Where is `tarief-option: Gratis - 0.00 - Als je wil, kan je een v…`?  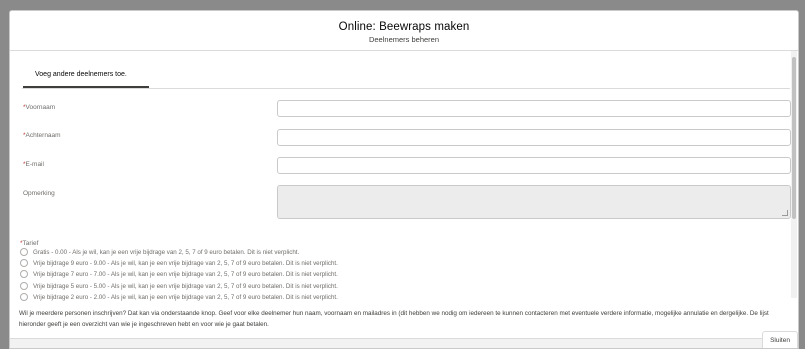
tarief-option: Gratis - 0.00 - Als je wil, kan je een v… is located at coordinates (159, 252).